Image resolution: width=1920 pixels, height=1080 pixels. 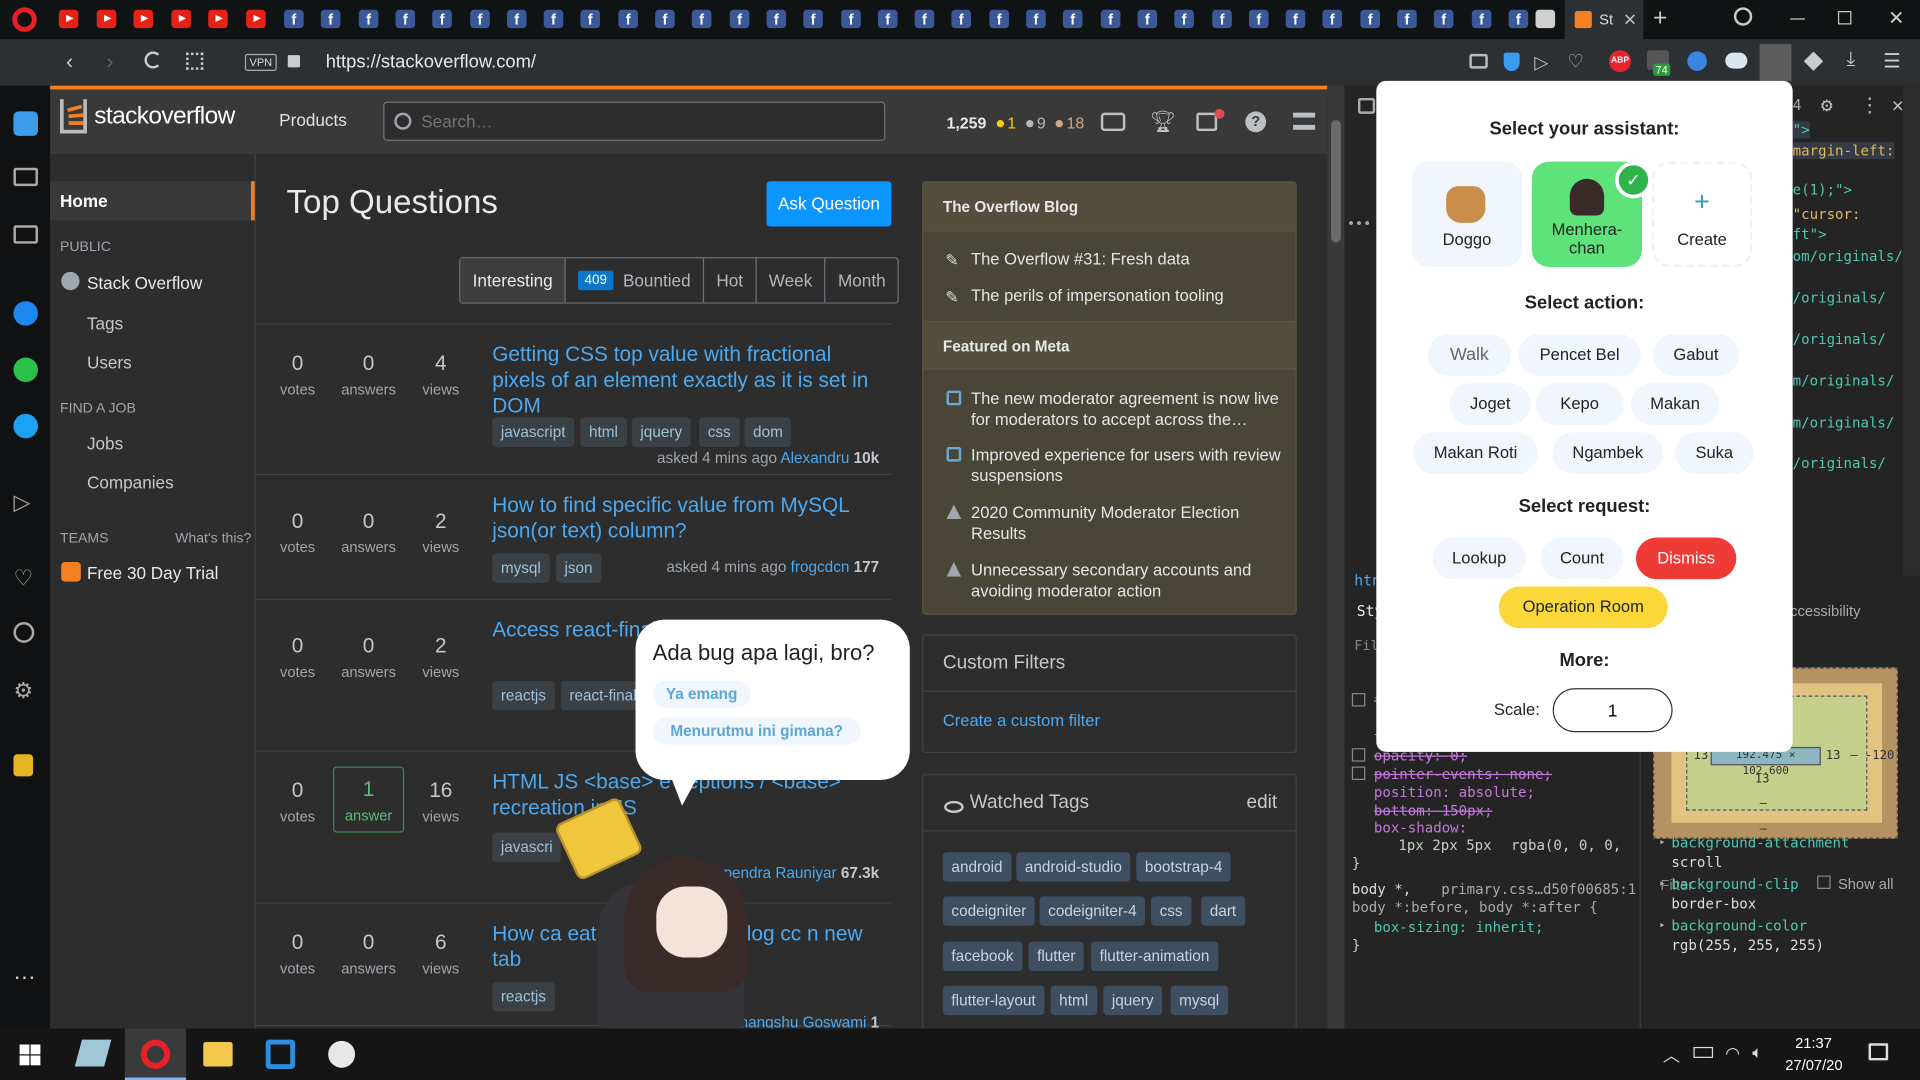 I want to click on asked-user: Alexandru, so click(x=814, y=457).